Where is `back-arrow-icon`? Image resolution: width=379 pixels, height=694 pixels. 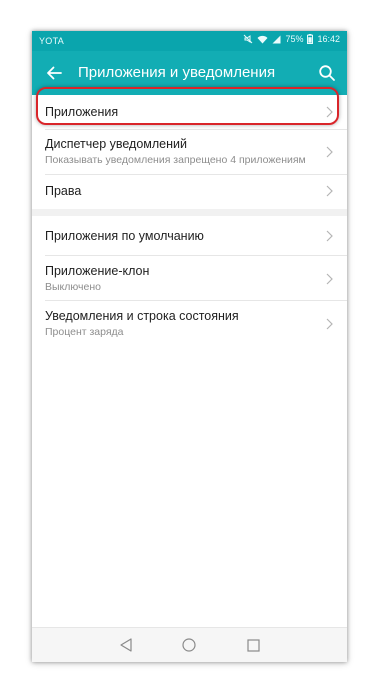 back-arrow-icon is located at coordinates (54, 73).